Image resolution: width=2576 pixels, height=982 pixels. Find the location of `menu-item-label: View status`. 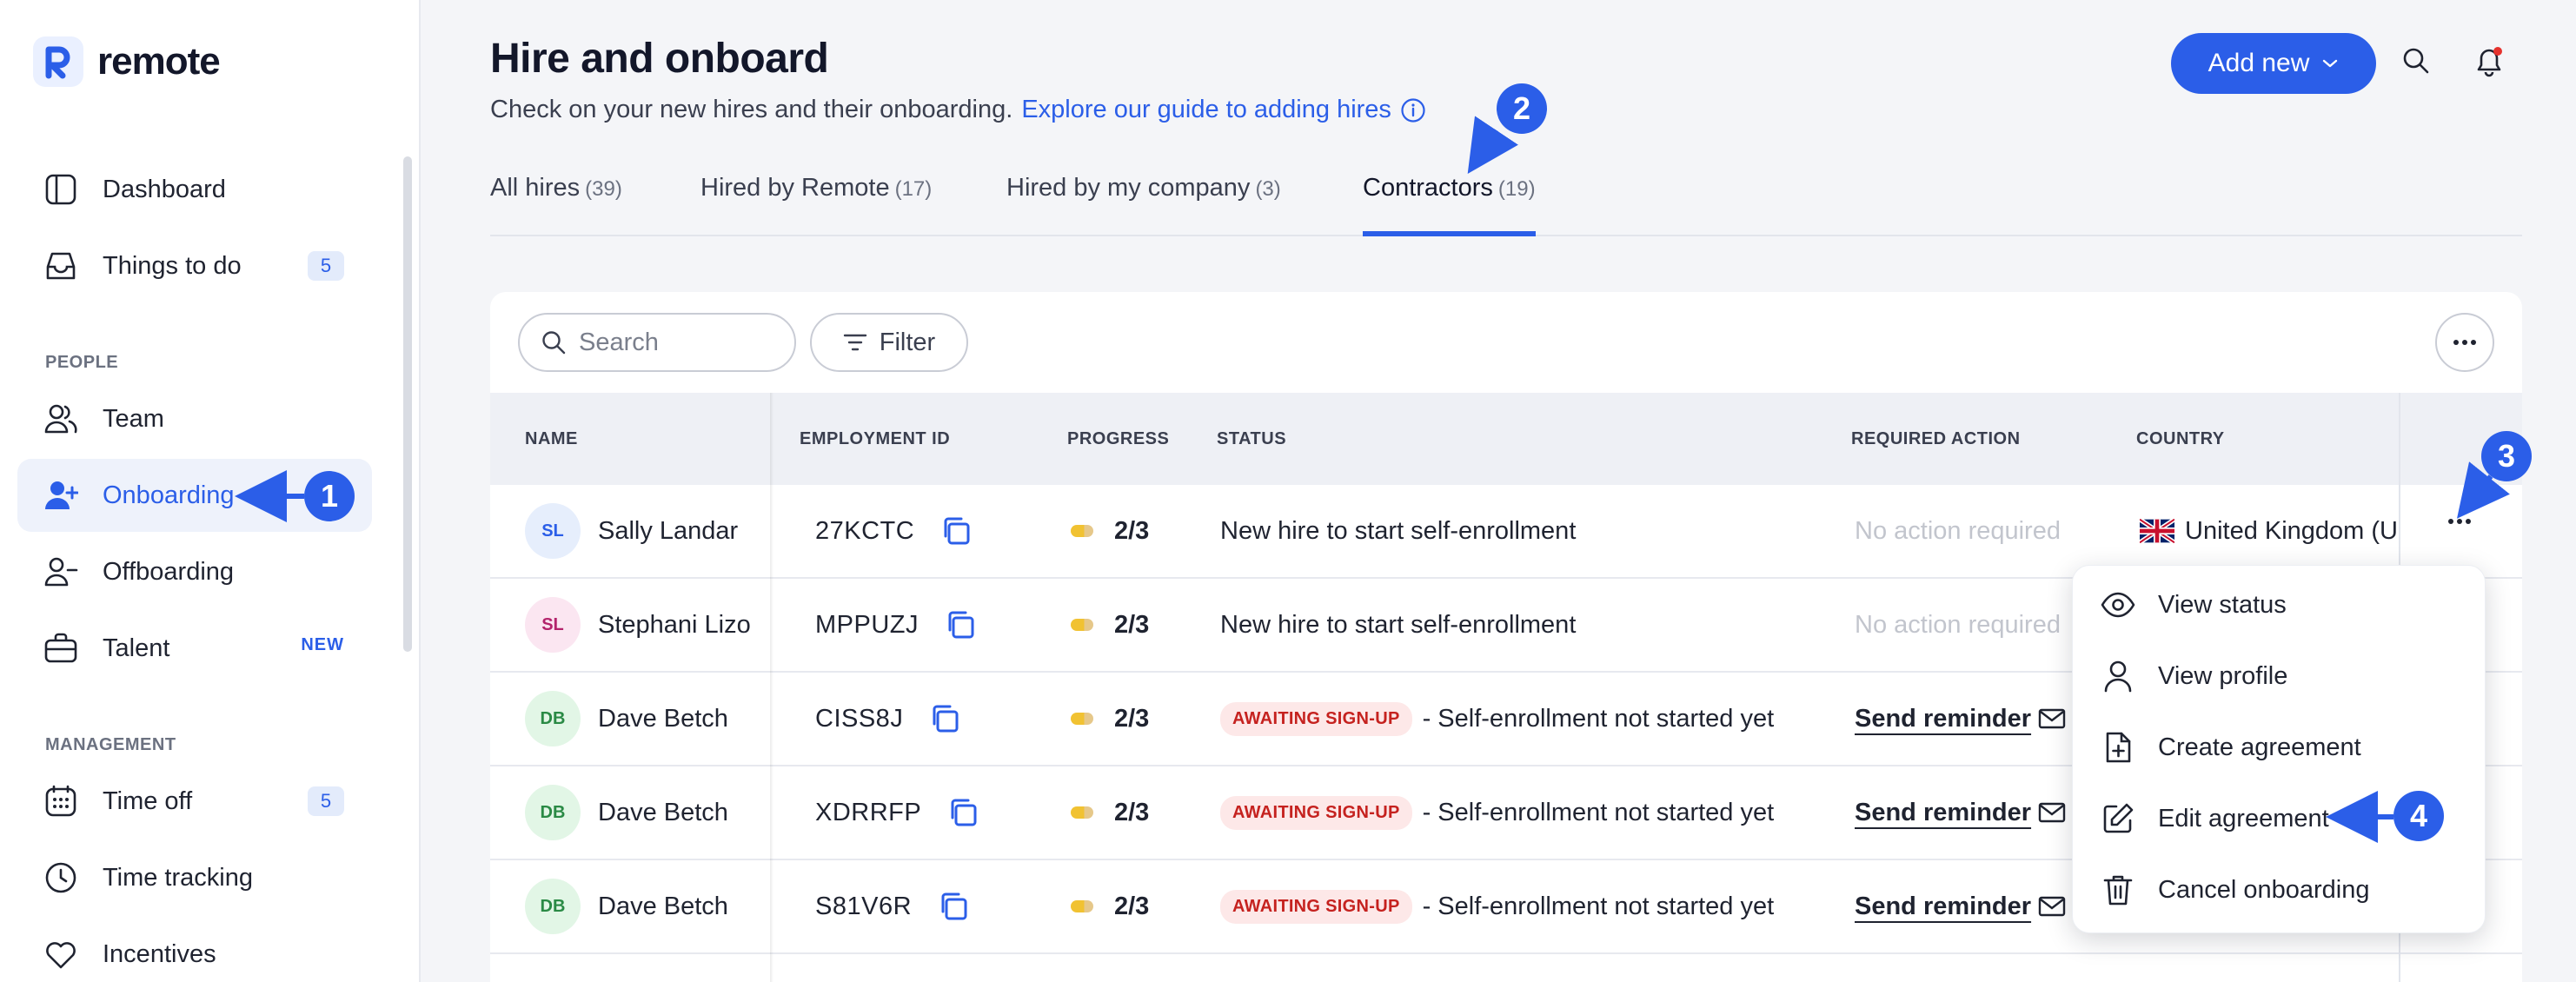

menu-item-label: View status is located at coordinates (2222, 604).